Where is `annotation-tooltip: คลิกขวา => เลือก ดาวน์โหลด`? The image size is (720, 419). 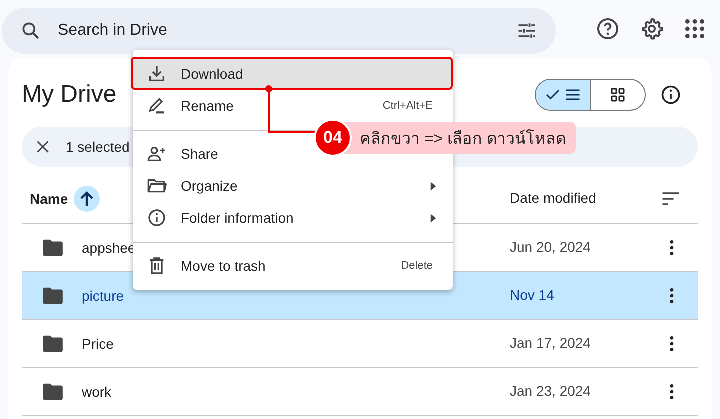 annotation-tooltip: คลิกขวา => เลือก ดาวน์โหลด is located at coordinates (460, 138).